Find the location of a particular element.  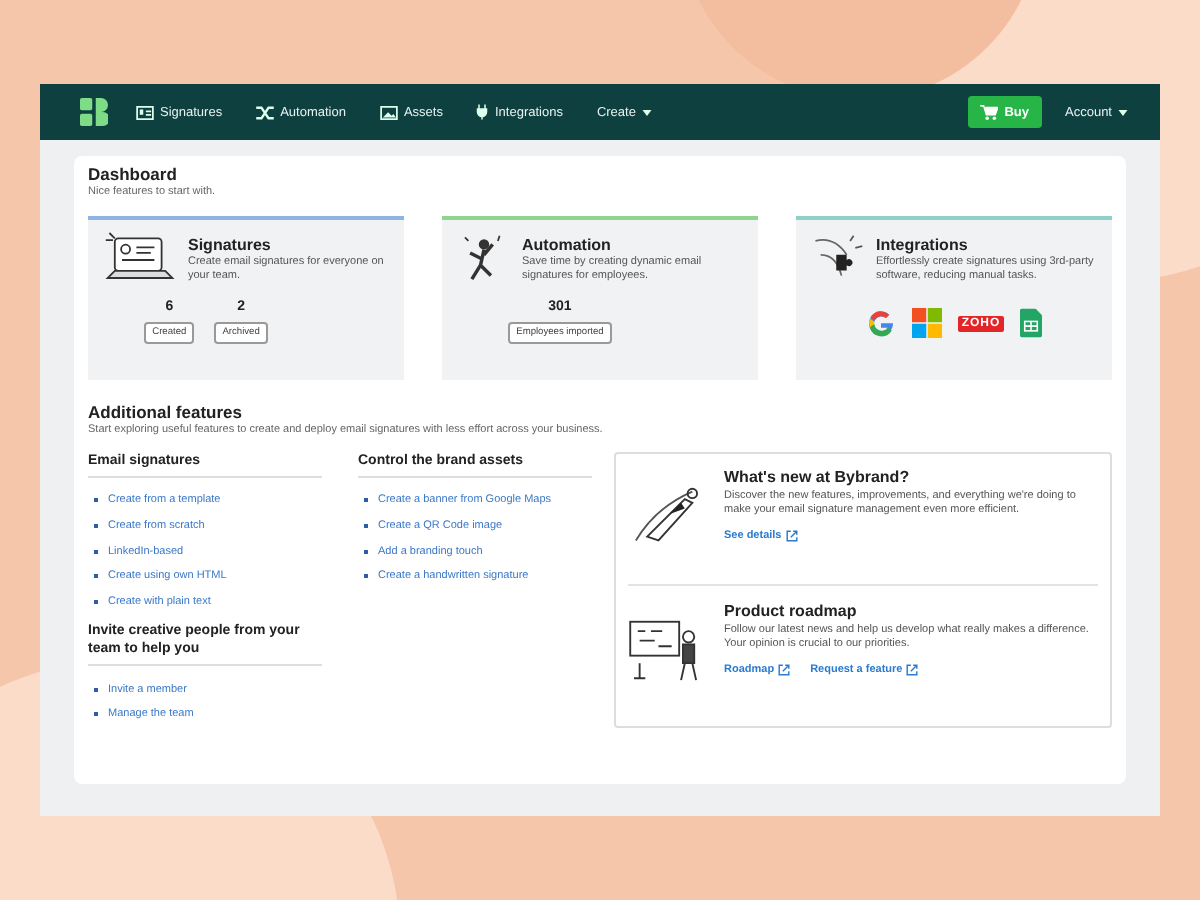

logo-icon is located at coordinates (94, 112).